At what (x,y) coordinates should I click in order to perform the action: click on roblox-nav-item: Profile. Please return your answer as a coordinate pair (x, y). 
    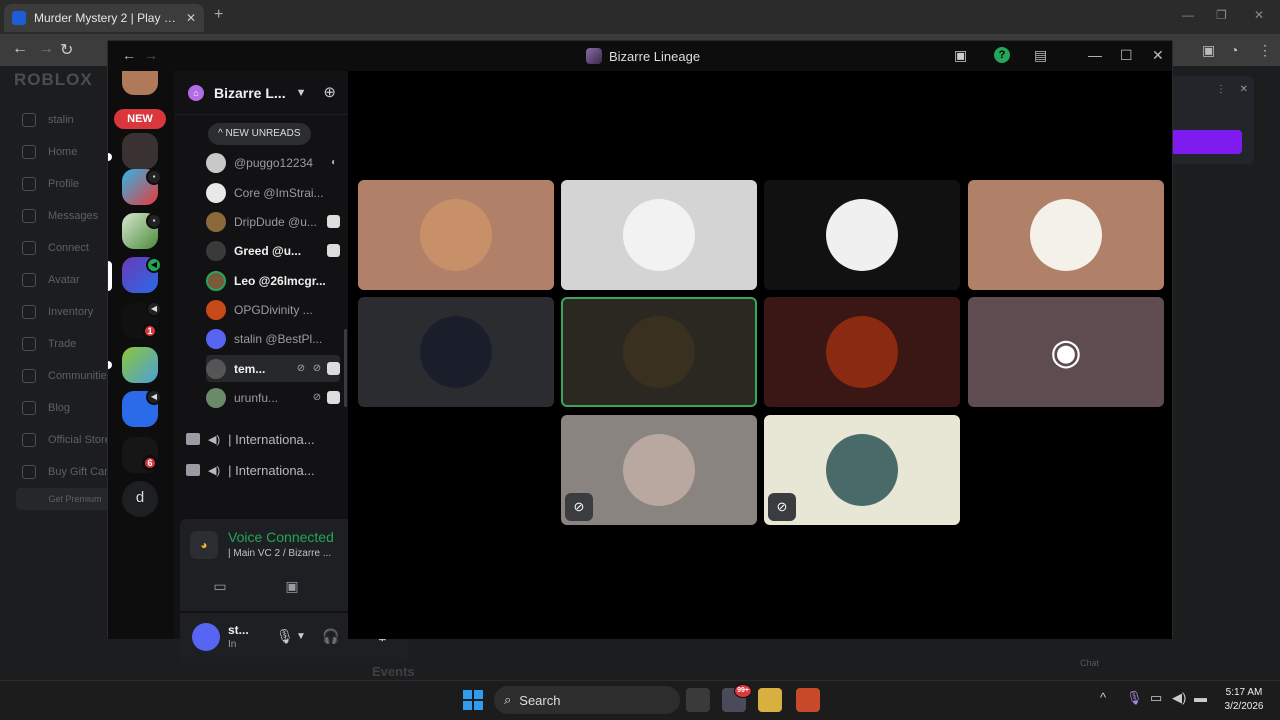
    Looking at the image, I should click on (71, 184).